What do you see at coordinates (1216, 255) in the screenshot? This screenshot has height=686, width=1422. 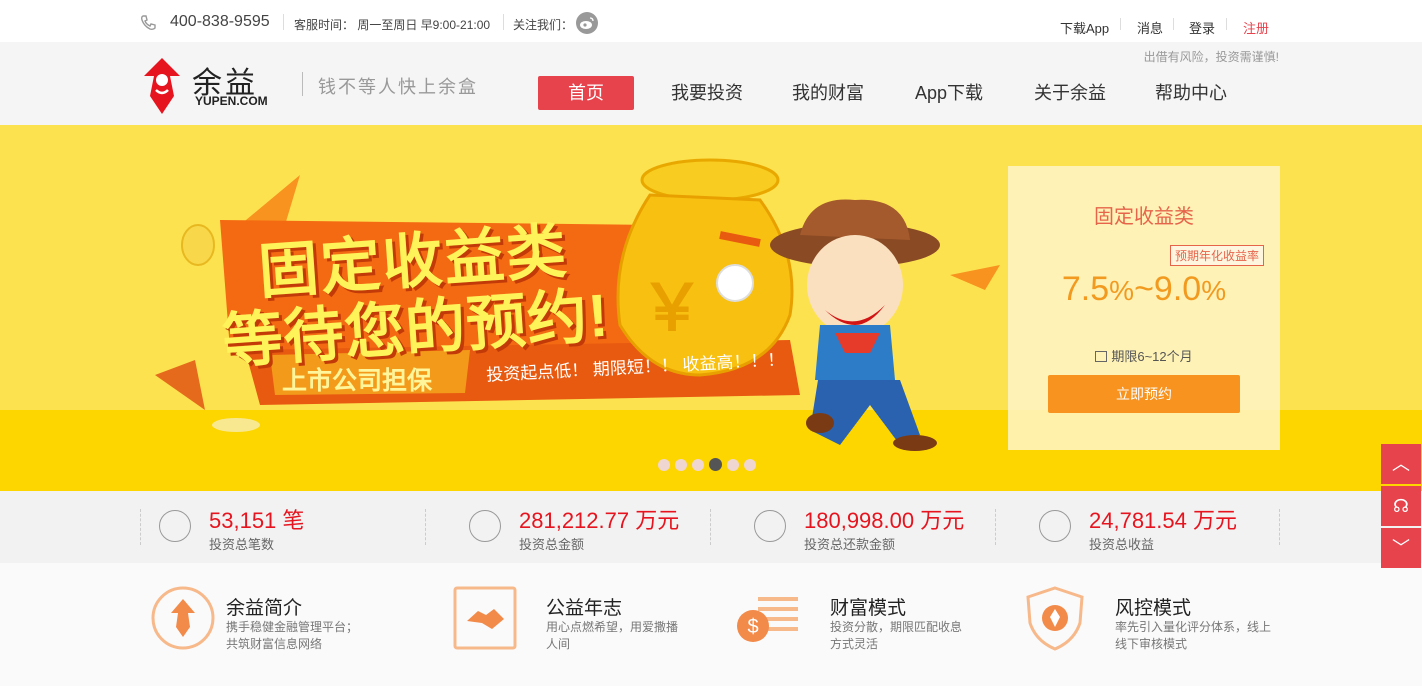 I see `annual-yield-tag: 预期年化收益率` at bounding box center [1216, 255].